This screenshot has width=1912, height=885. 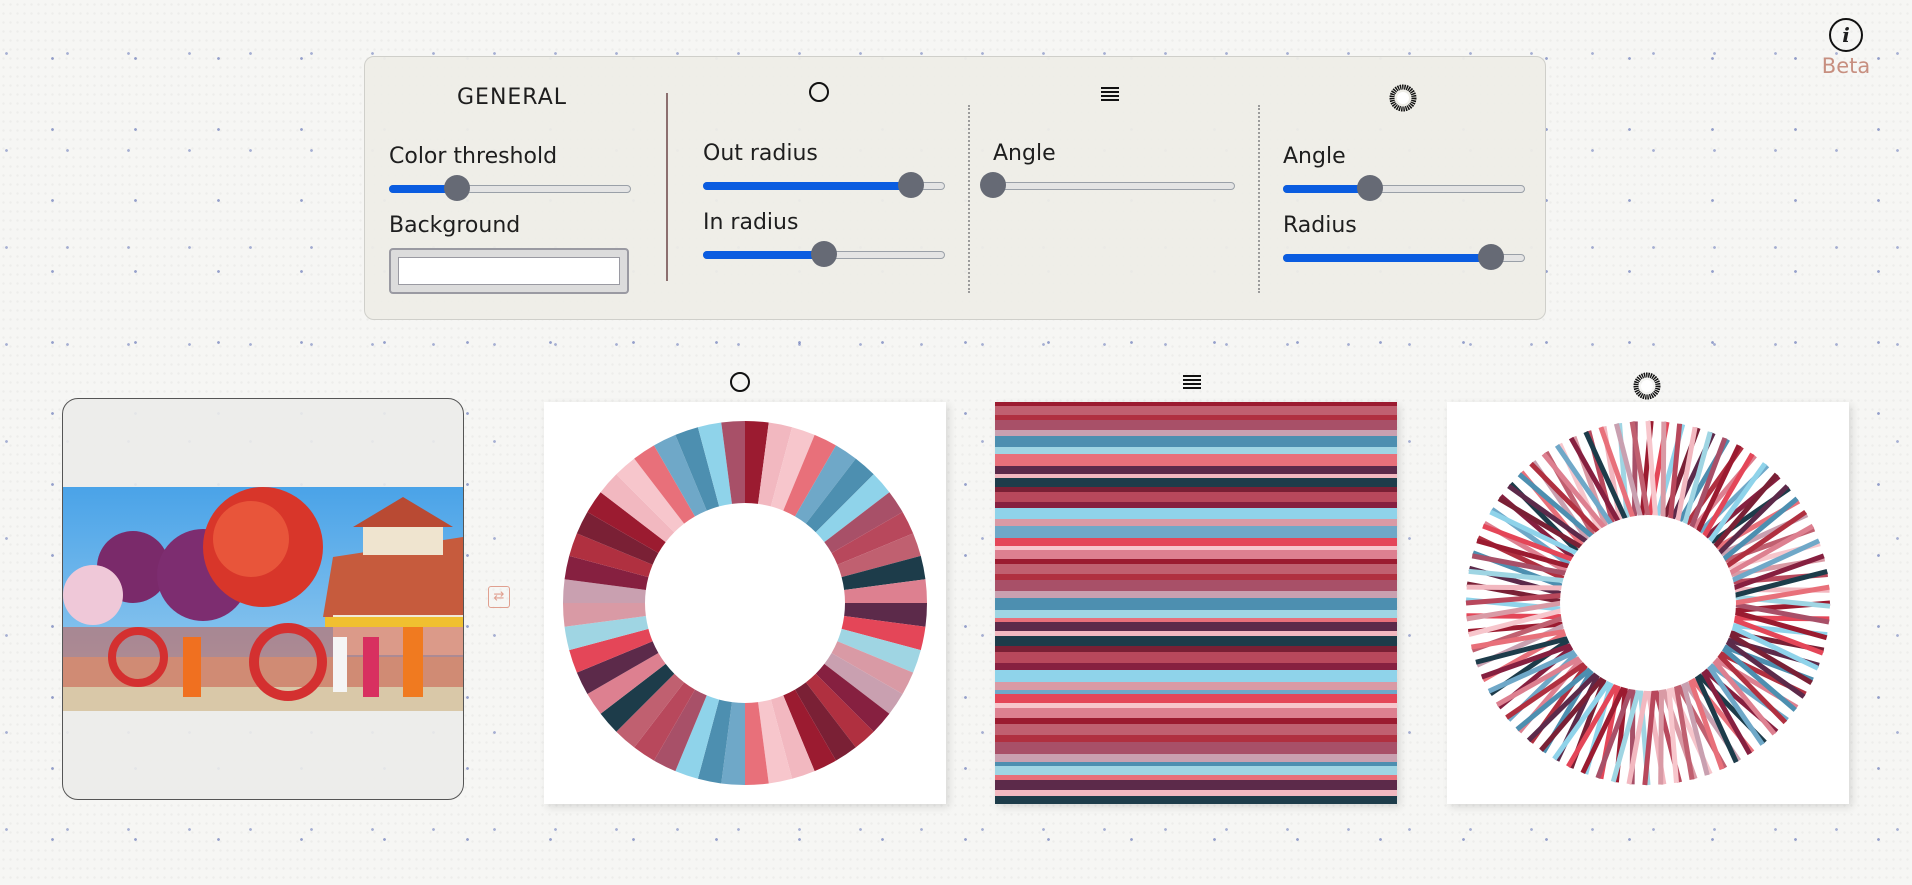 I want to click on lines-output-card, so click(x=1196, y=604).